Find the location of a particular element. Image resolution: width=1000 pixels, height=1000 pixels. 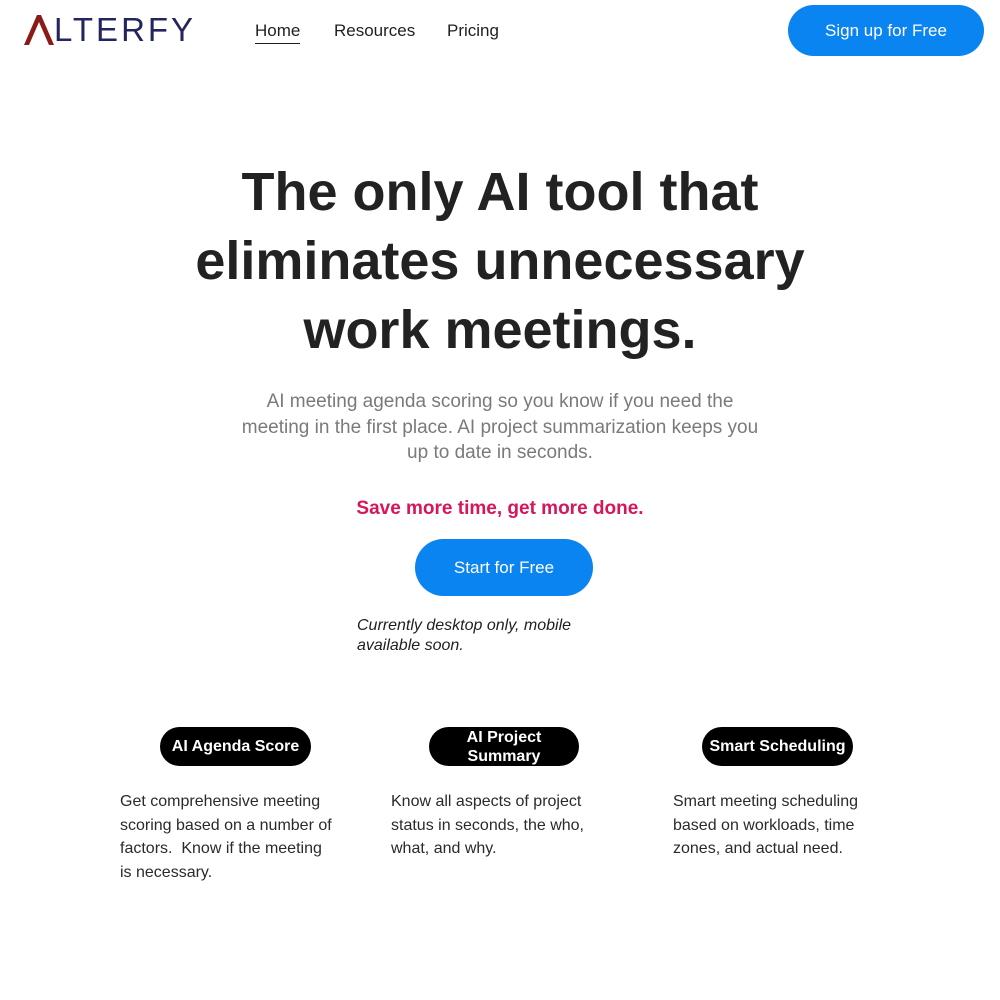

feature-title-line: AI Project is located at coordinates (504, 737).